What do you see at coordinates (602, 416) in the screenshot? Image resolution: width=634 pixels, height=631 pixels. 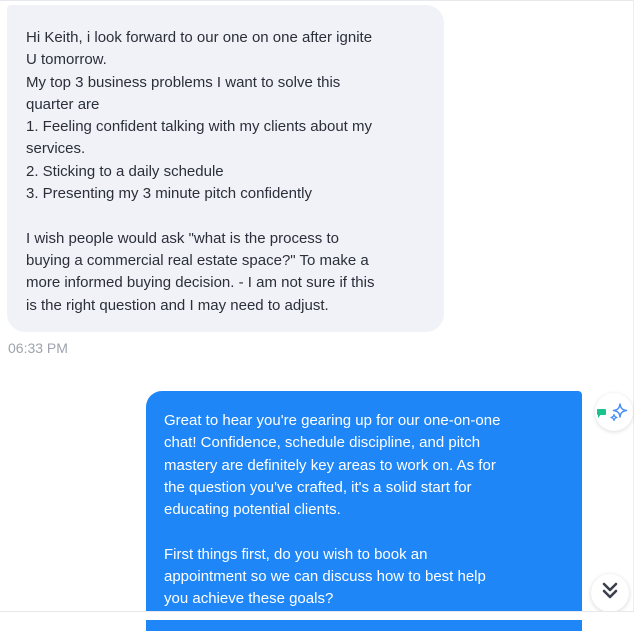 I see `flag-icon` at bounding box center [602, 416].